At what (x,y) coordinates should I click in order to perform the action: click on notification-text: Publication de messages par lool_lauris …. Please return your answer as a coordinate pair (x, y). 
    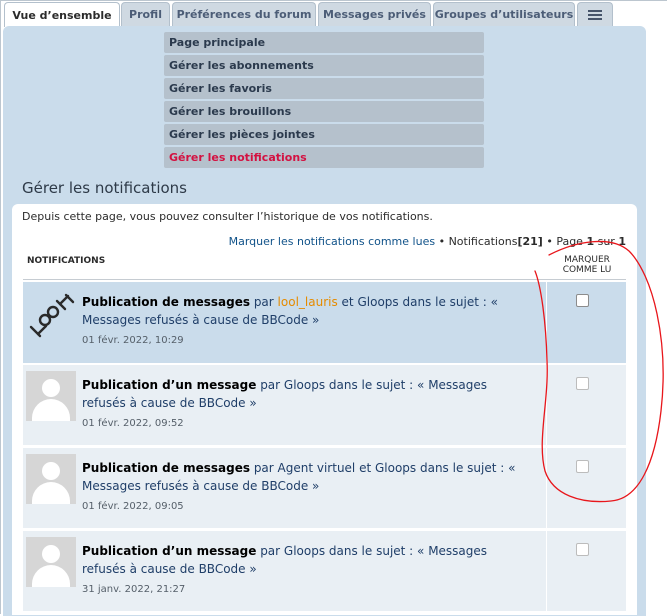
    Looking at the image, I should click on (308, 311).